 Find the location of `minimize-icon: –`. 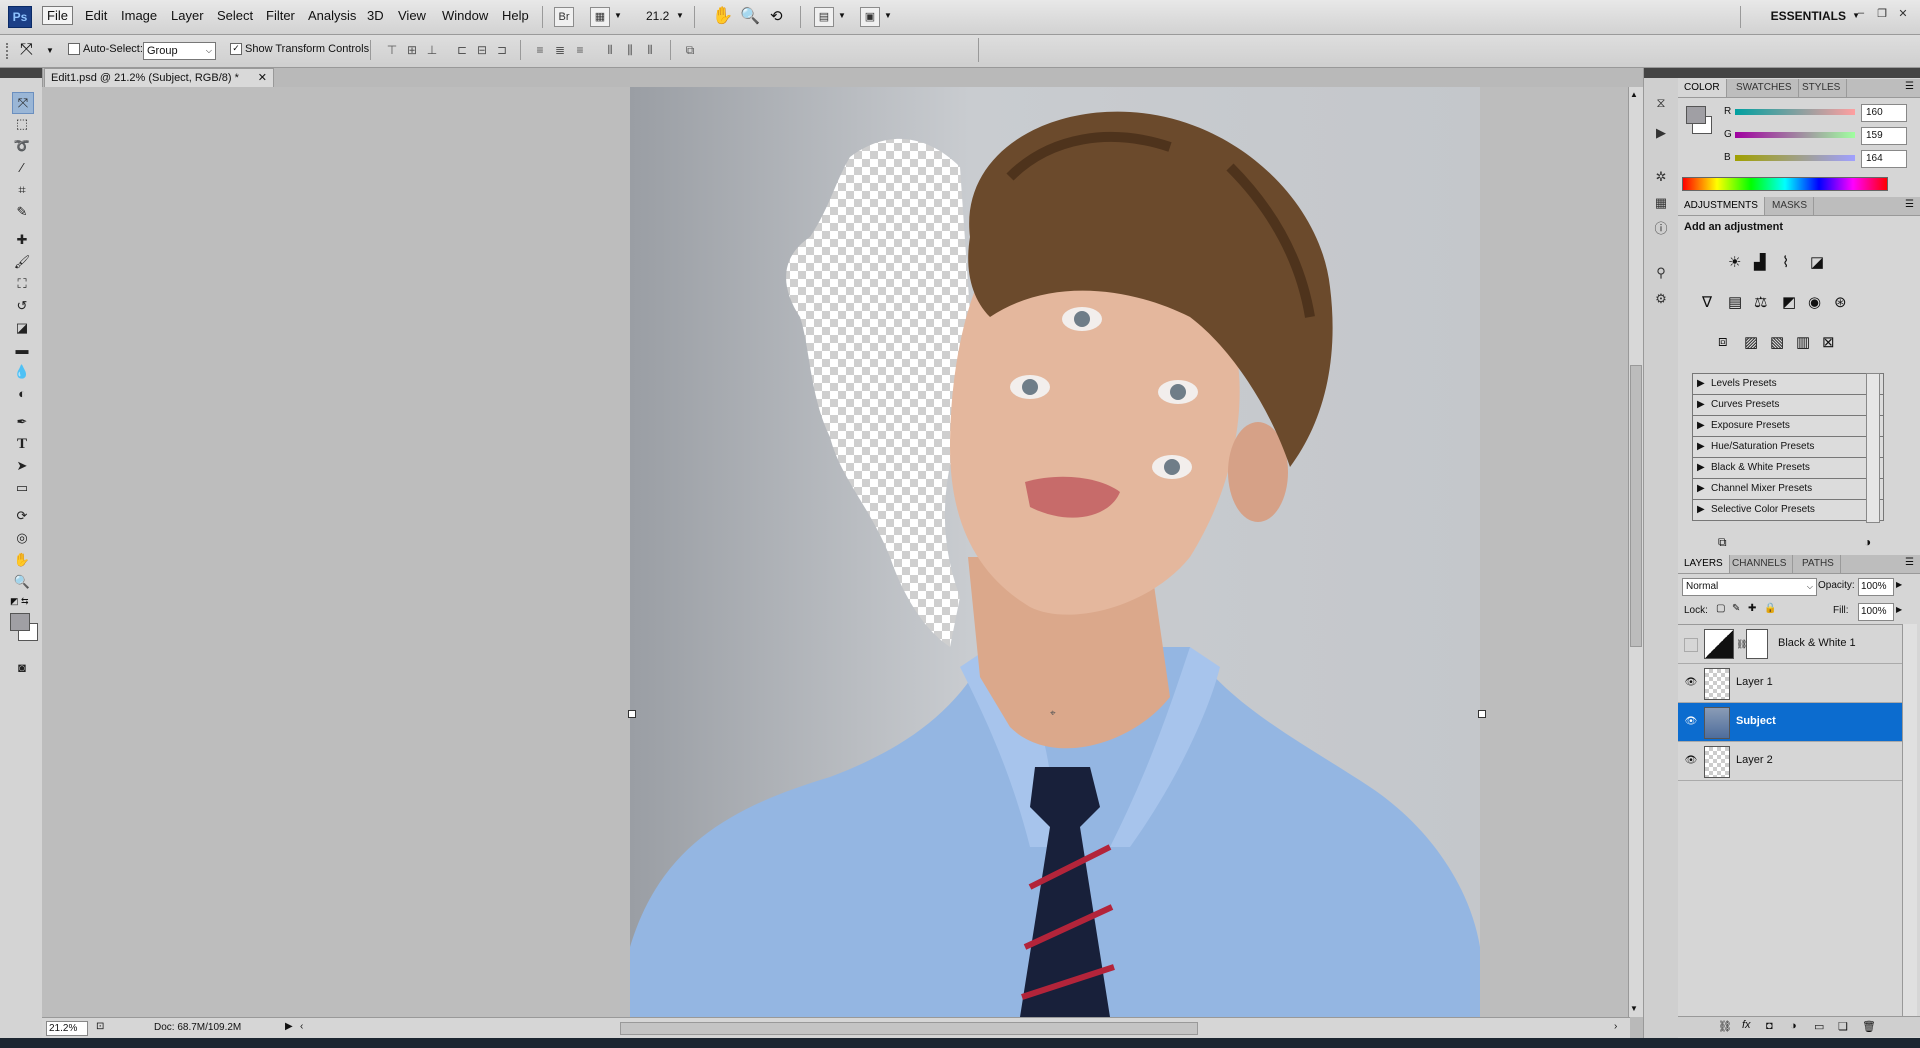

minimize-icon: – is located at coordinates (1861, 14).